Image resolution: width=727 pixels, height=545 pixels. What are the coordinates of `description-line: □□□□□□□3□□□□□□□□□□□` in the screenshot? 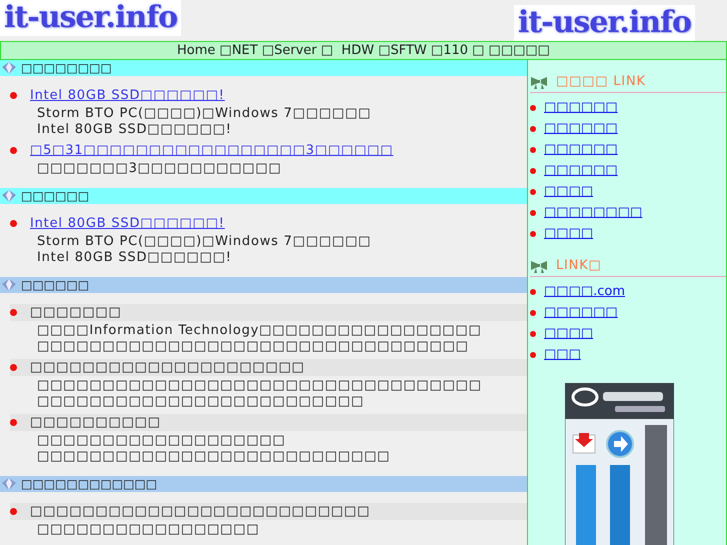 It's located at (160, 169).